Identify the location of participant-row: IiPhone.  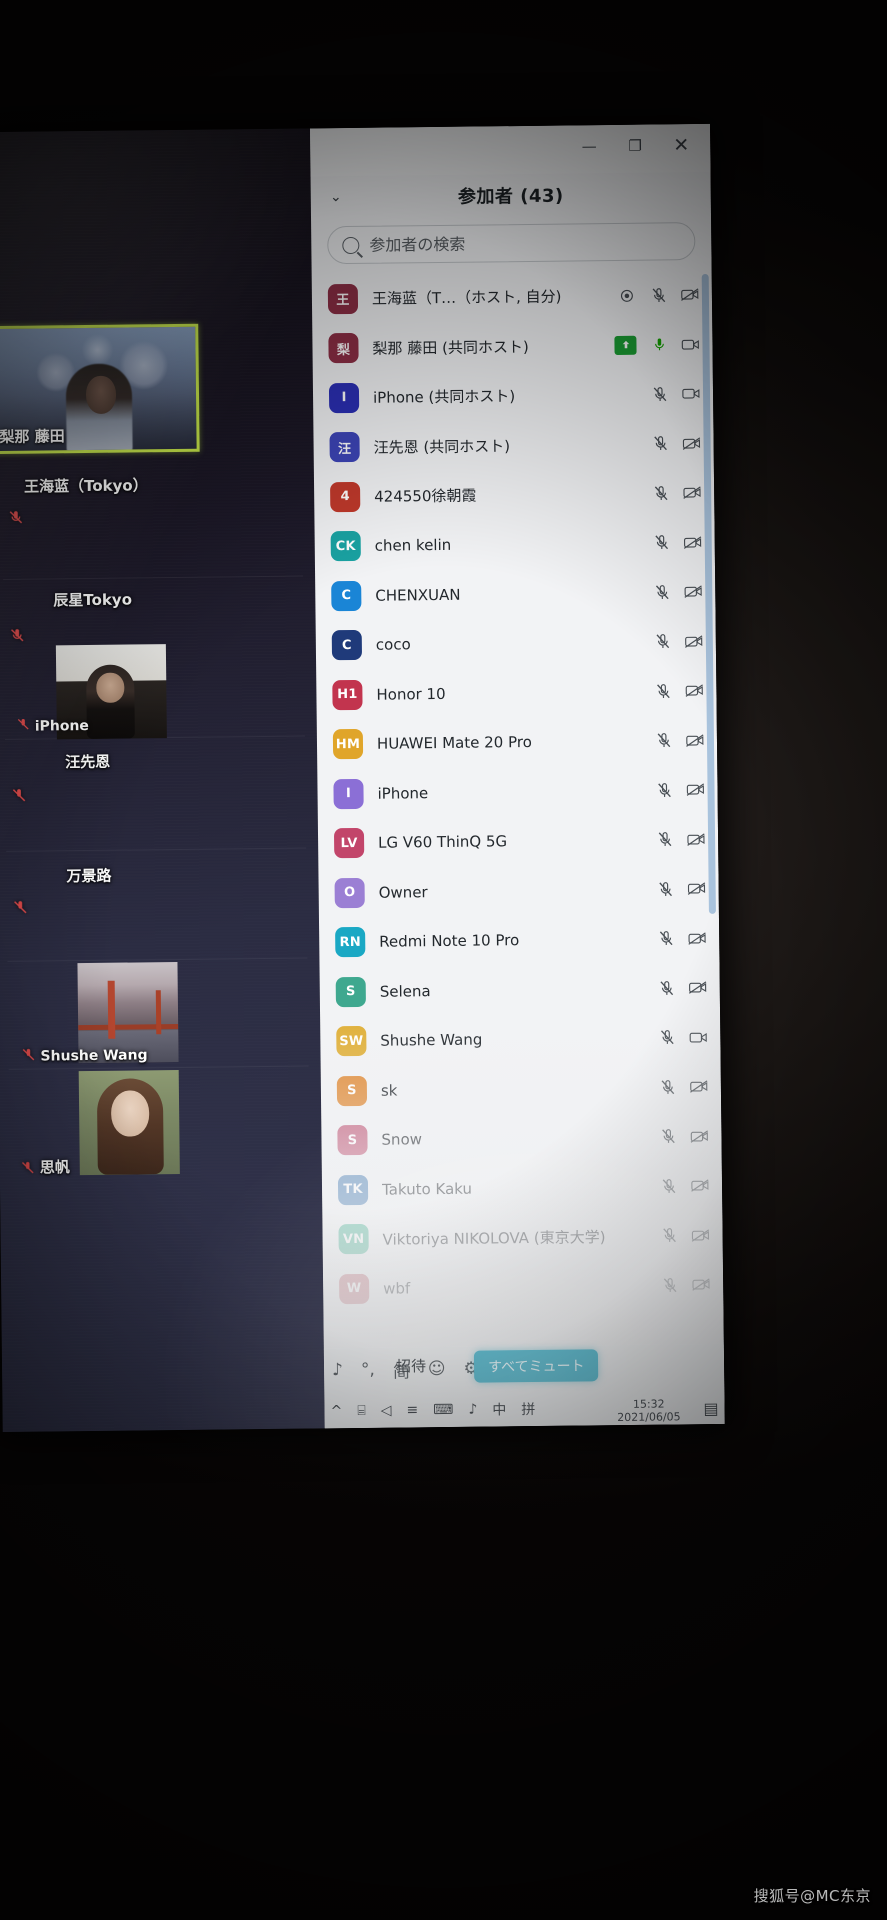
(517, 792).